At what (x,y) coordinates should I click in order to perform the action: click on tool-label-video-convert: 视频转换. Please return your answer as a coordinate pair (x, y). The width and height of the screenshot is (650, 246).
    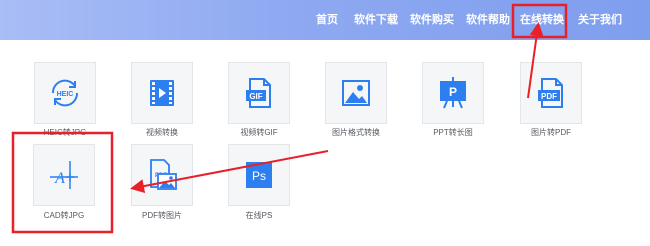
    Looking at the image, I should click on (162, 132).